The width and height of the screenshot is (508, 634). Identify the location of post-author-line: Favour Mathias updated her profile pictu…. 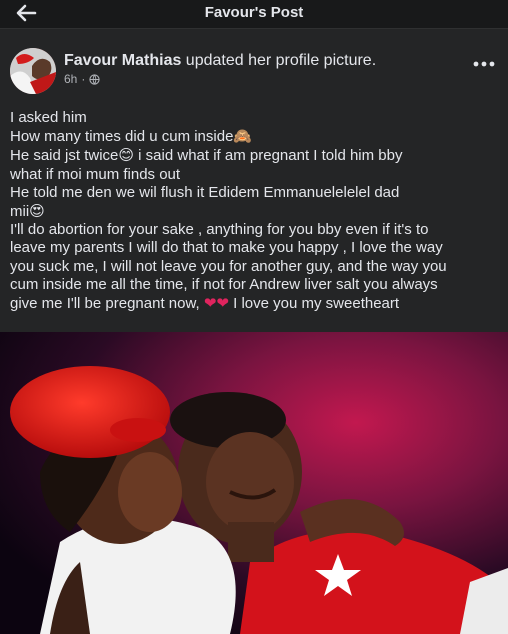
(220, 61).